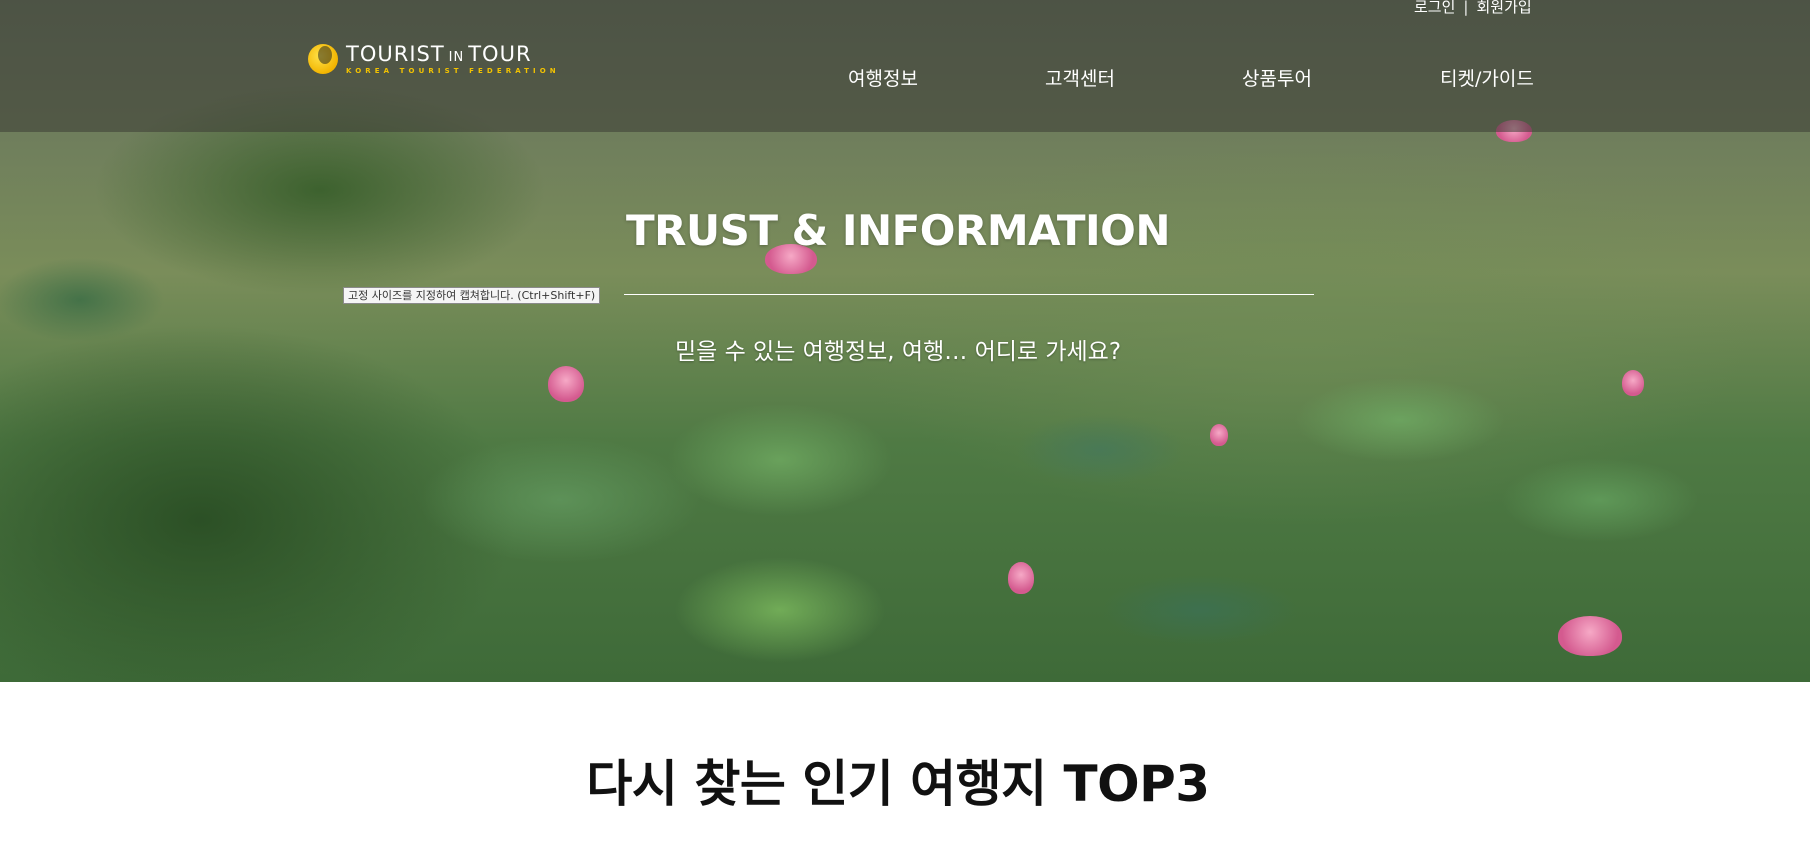 This screenshot has height=861, width=1810. I want to click on logo-sun-icon, so click(323, 59).